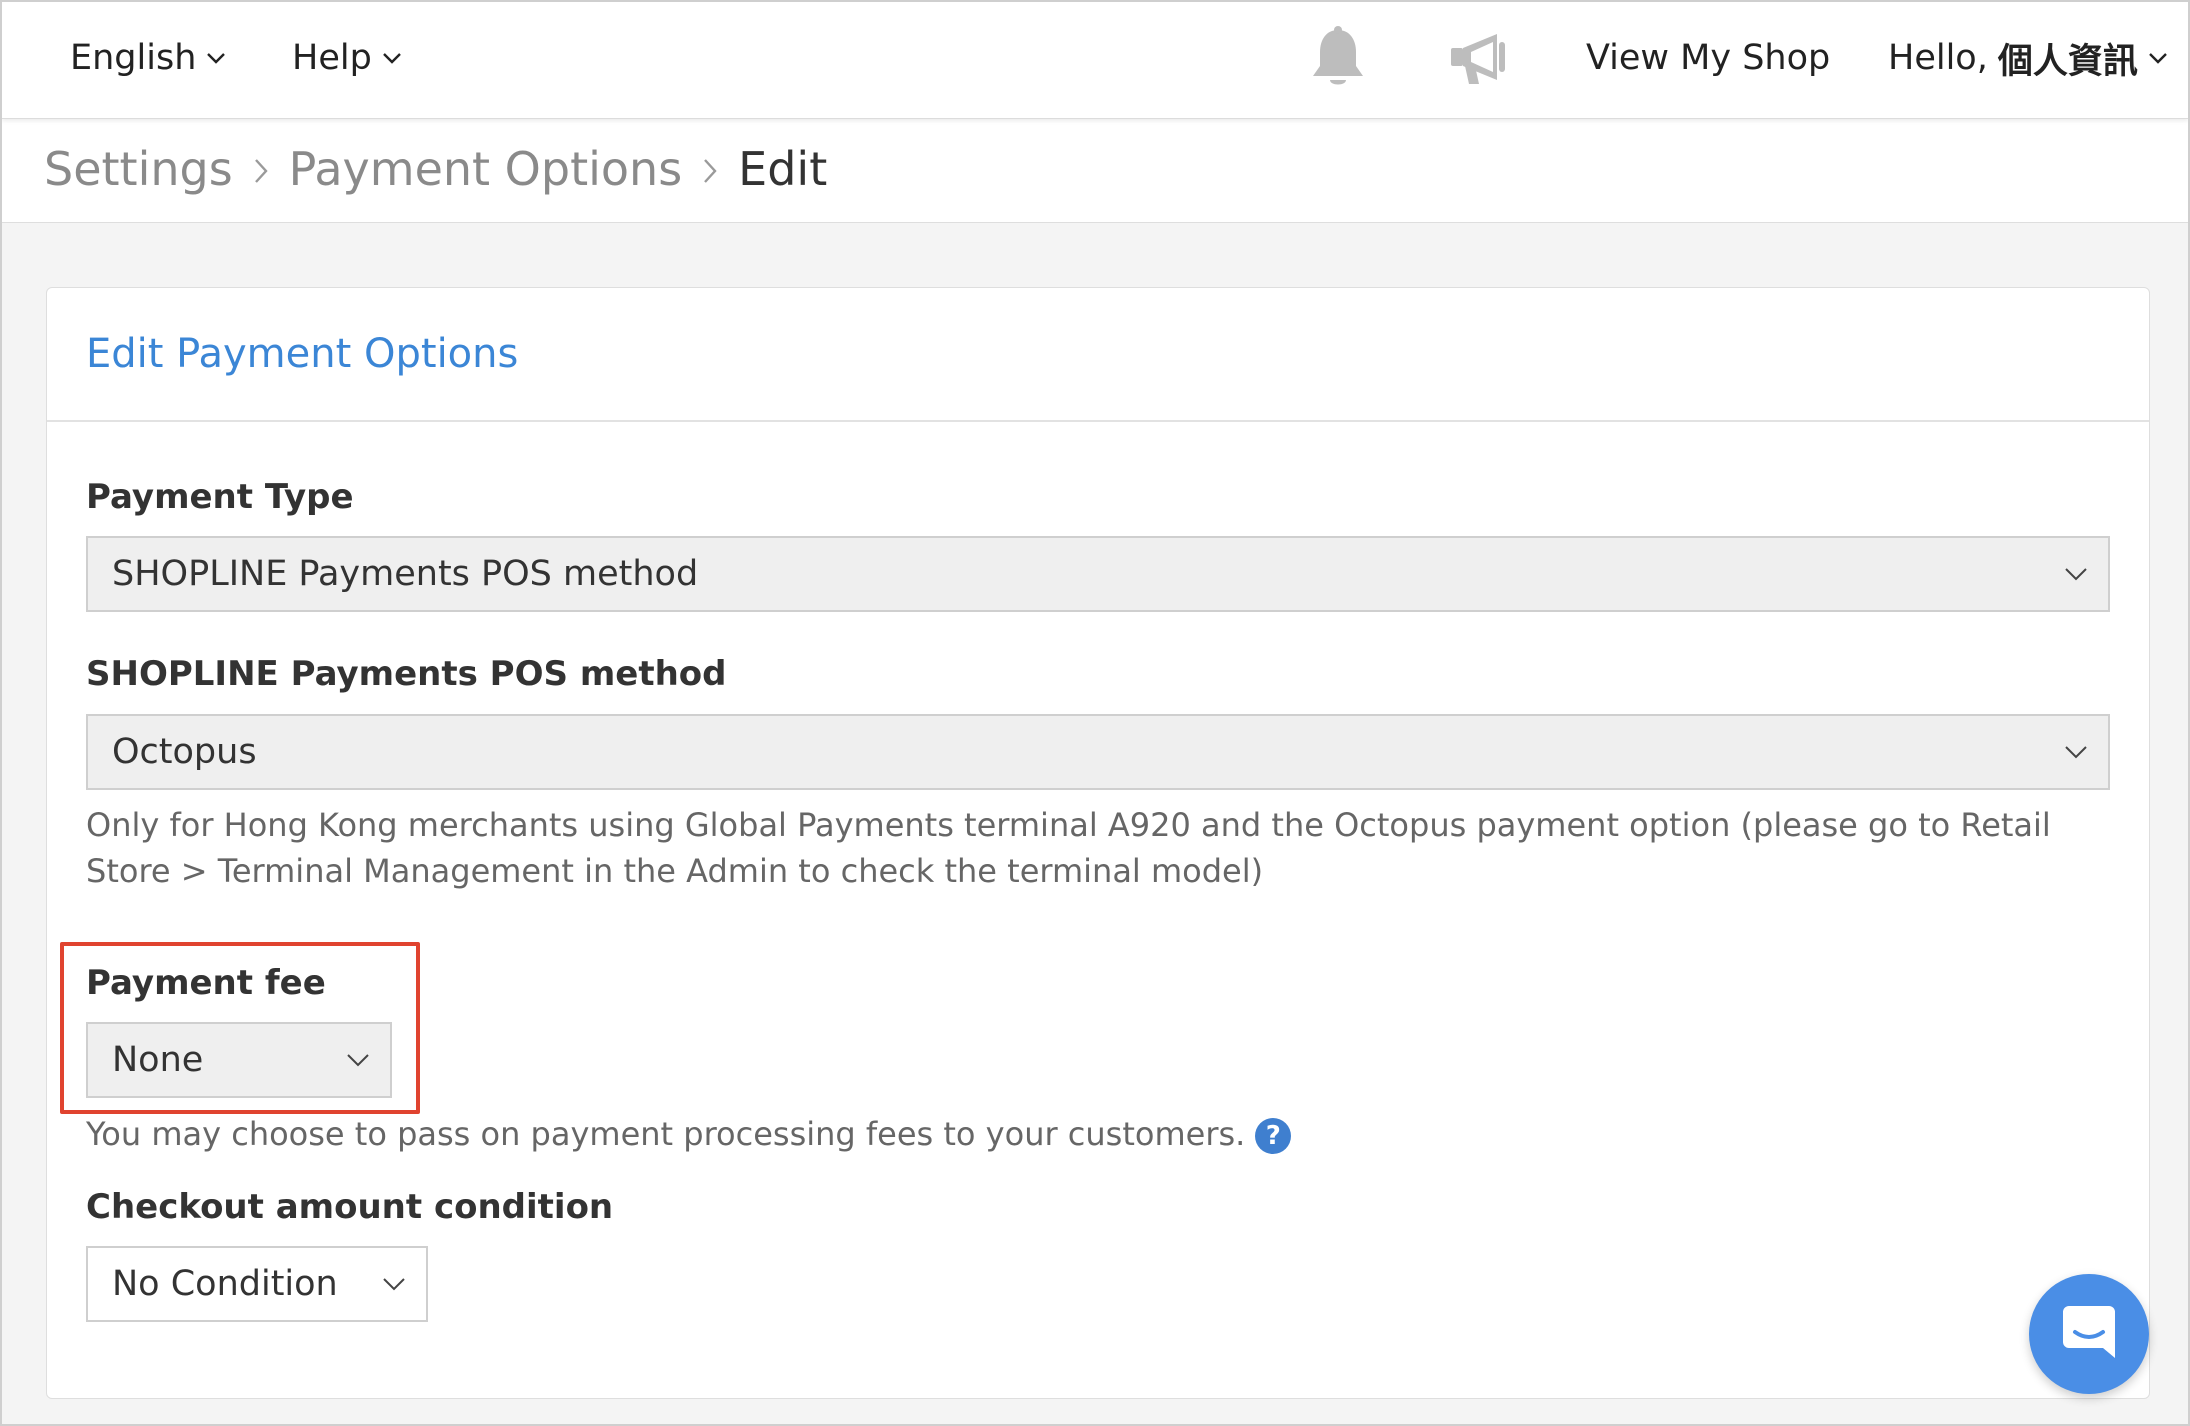  Describe the element at coordinates (184, 752) in the screenshot. I see `pos-method-value: Octopus` at that location.